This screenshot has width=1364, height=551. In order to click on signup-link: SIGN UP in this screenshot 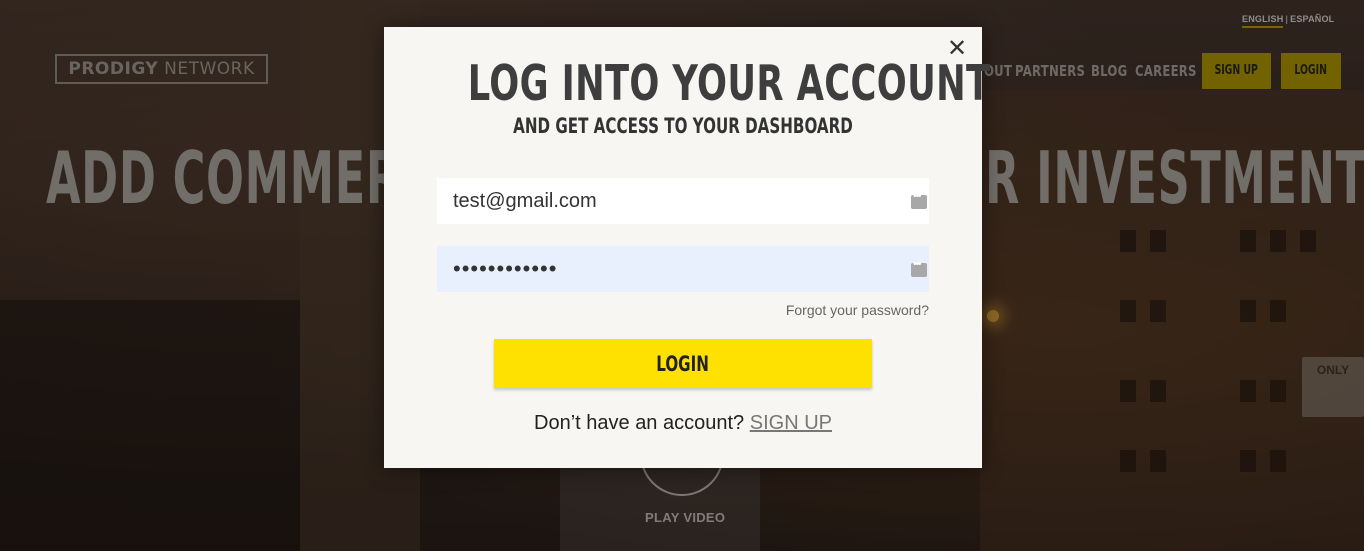, I will do `click(791, 423)`.